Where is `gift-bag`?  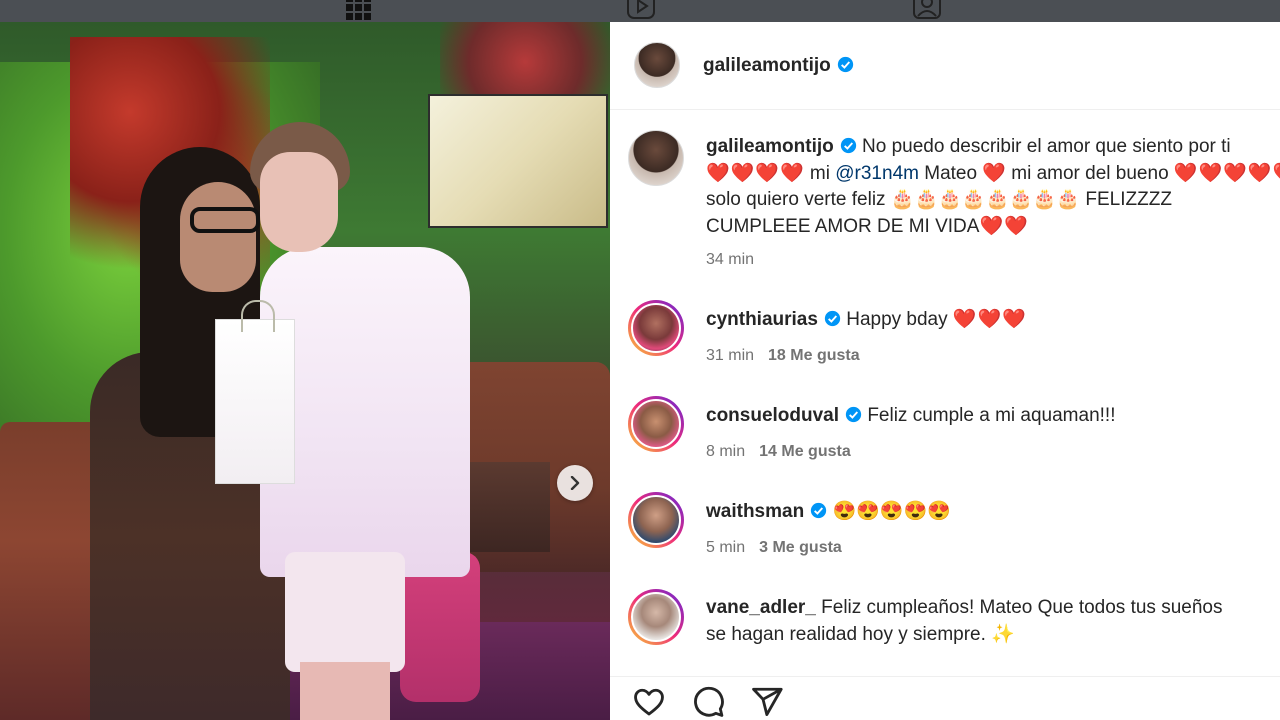
gift-bag is located at coordinates (255, 392).